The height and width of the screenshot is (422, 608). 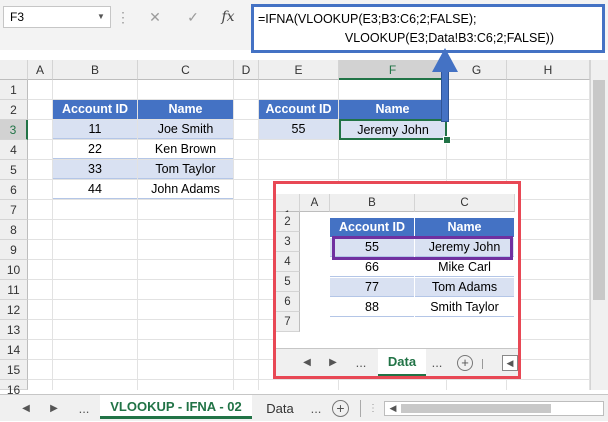 What do you see at coordinates (465, 363) in the screenshot?
I see `inset-add-sheet-icon: +` at bounding box center [465, 363].